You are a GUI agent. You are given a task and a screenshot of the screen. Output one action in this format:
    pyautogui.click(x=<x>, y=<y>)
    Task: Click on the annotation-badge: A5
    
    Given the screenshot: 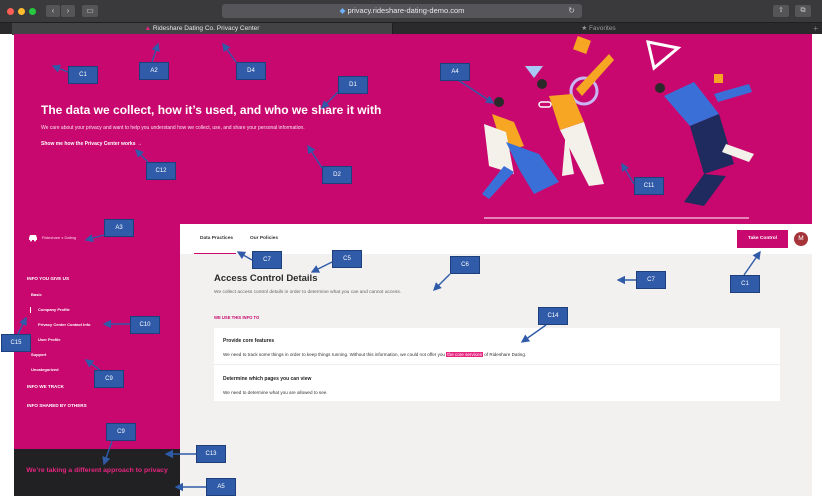 What is the action you would take?
    pyautogui.click(x=221, y=487)
    